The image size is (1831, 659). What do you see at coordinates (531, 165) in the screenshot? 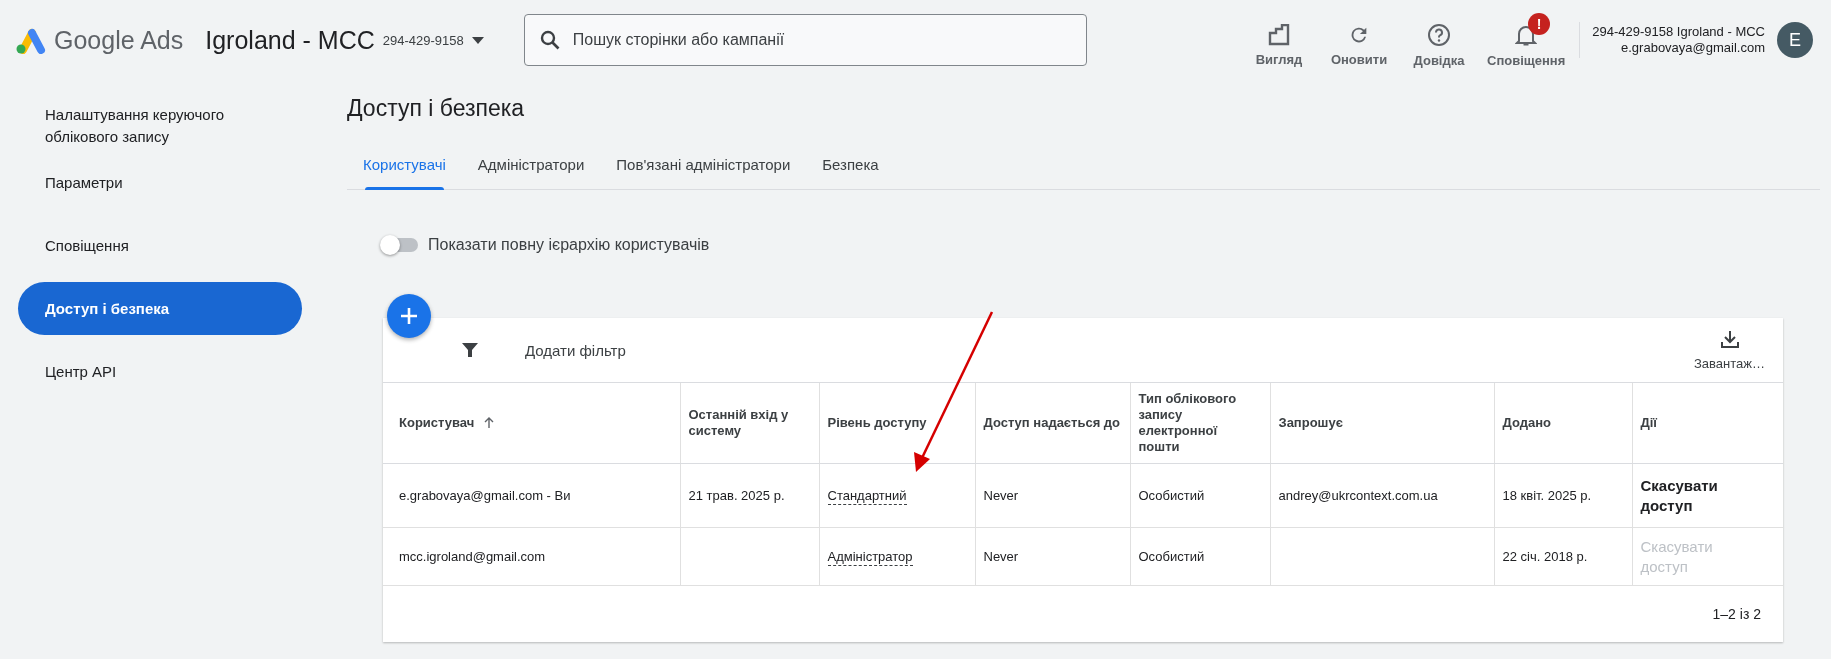
I see `tab: Адміністратори` at bounding box center [531, 165].